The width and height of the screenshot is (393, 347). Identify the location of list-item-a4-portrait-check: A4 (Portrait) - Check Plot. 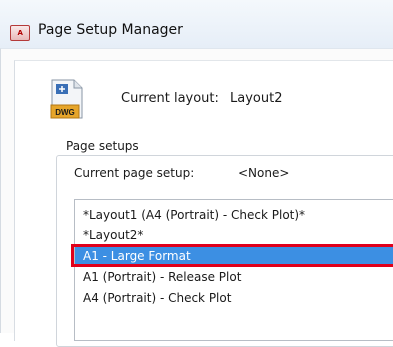
(234, 298).